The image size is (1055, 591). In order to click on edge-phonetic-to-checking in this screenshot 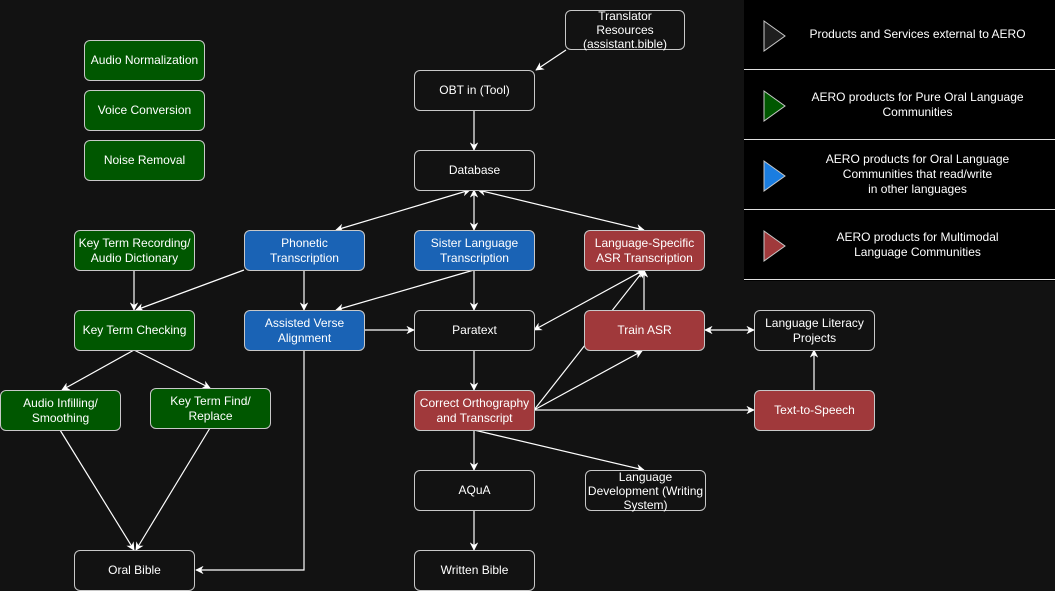, I will do `click(190, 290)`.